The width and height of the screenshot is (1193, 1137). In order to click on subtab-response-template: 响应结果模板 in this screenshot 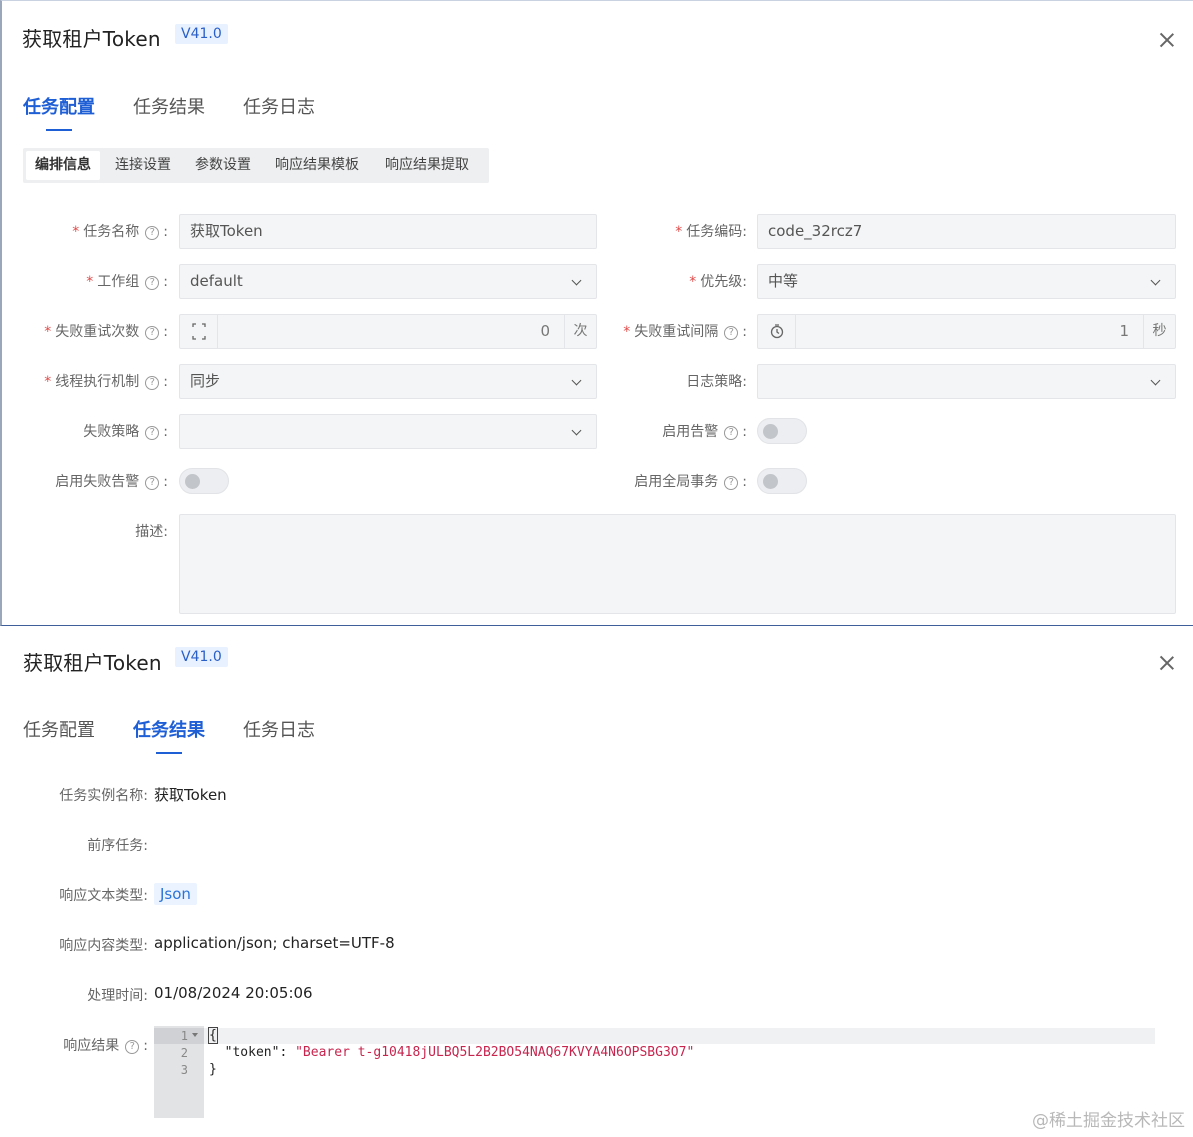, I will do `click(317, 165)`.